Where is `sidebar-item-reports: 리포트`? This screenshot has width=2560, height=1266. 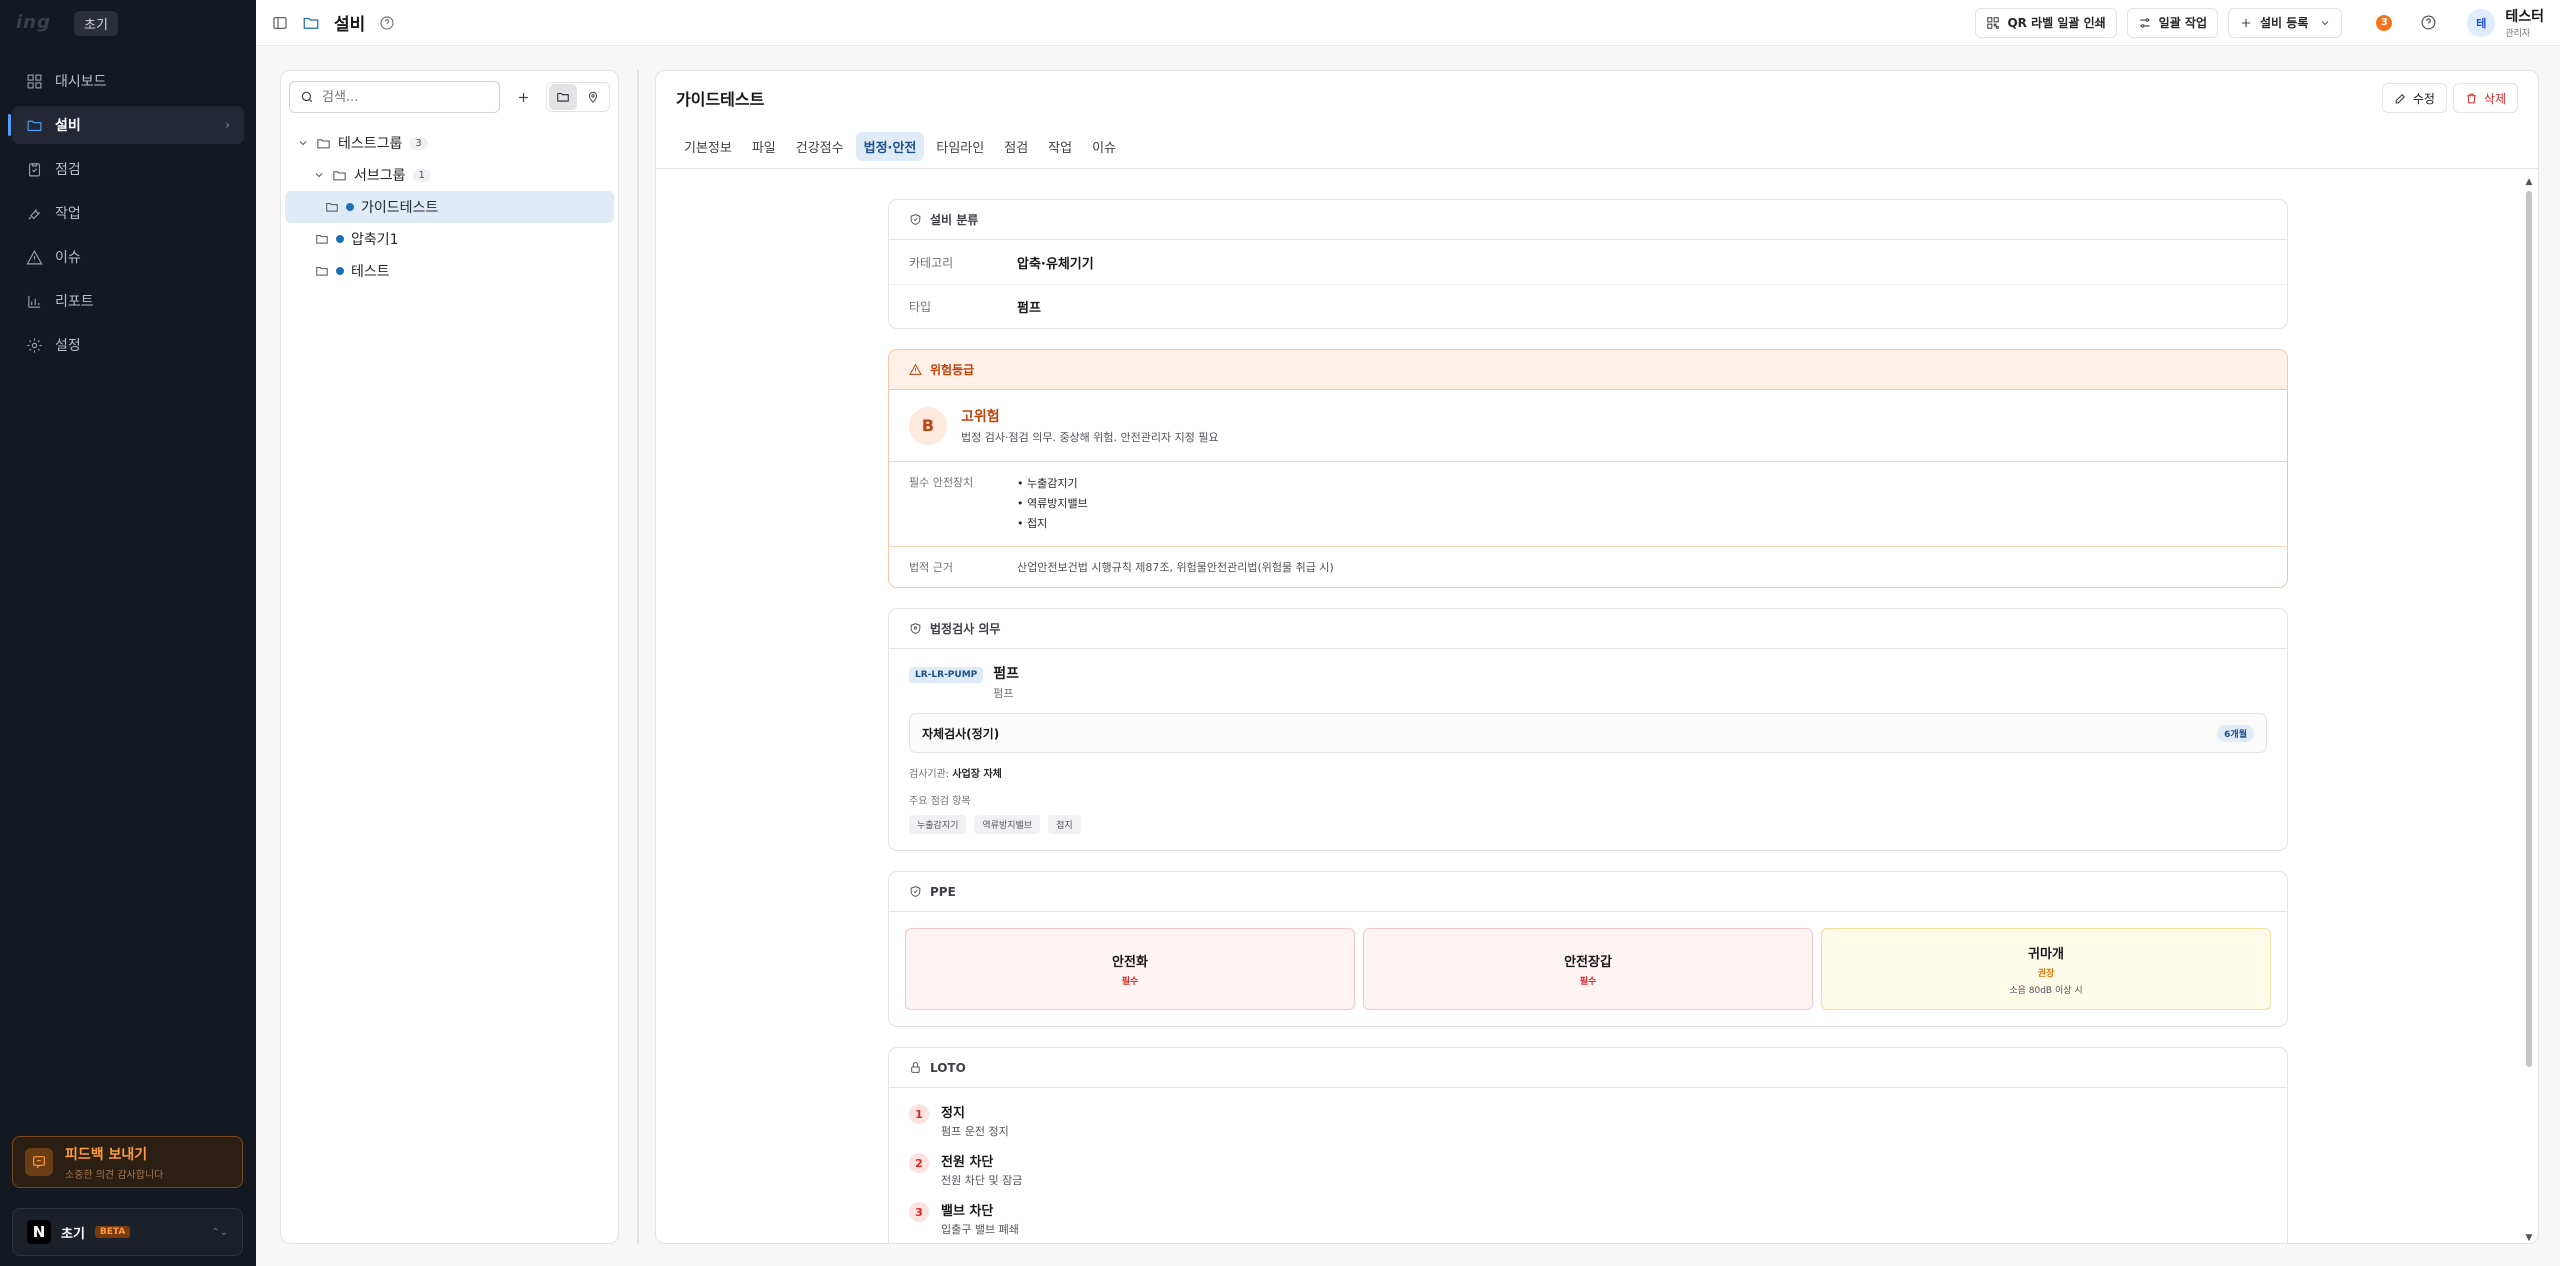 sidebar-item-reports: 리포트 is located at coordinates (128, 301).